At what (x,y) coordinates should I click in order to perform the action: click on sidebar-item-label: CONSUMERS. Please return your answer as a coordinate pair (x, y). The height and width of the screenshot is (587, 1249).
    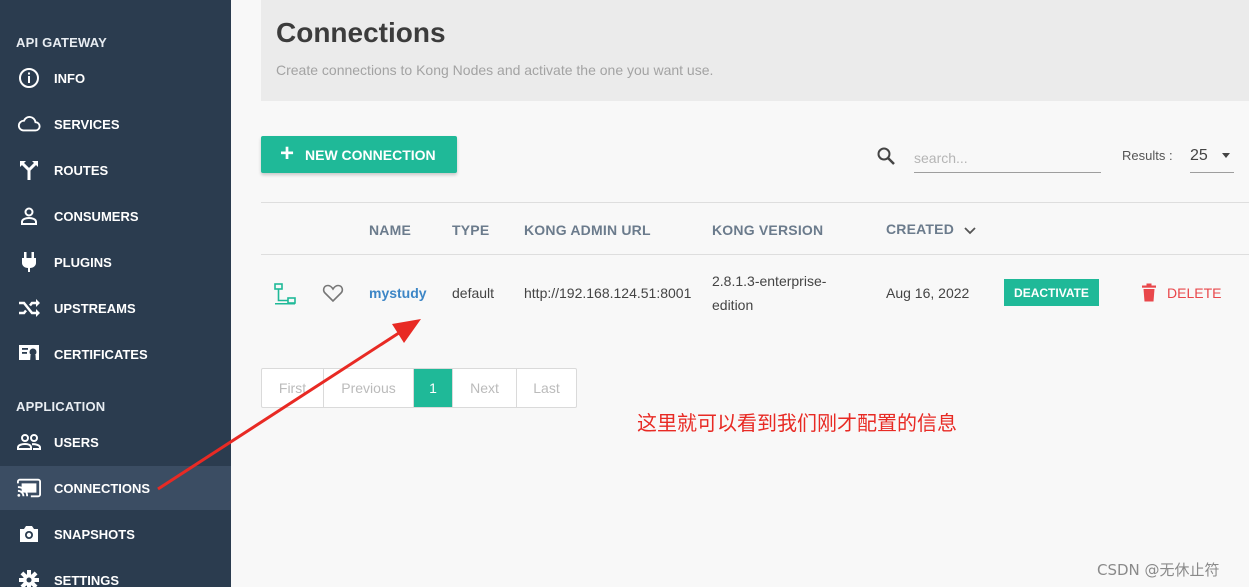
    Looking at the image, I should click on (96, 216).